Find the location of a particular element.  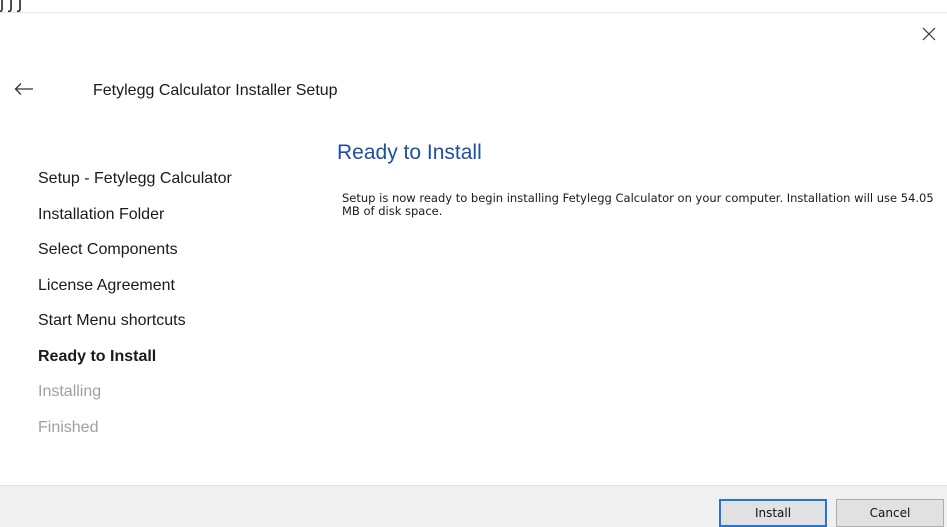

step-item: License Agreement is located at coordinates (106, 285).